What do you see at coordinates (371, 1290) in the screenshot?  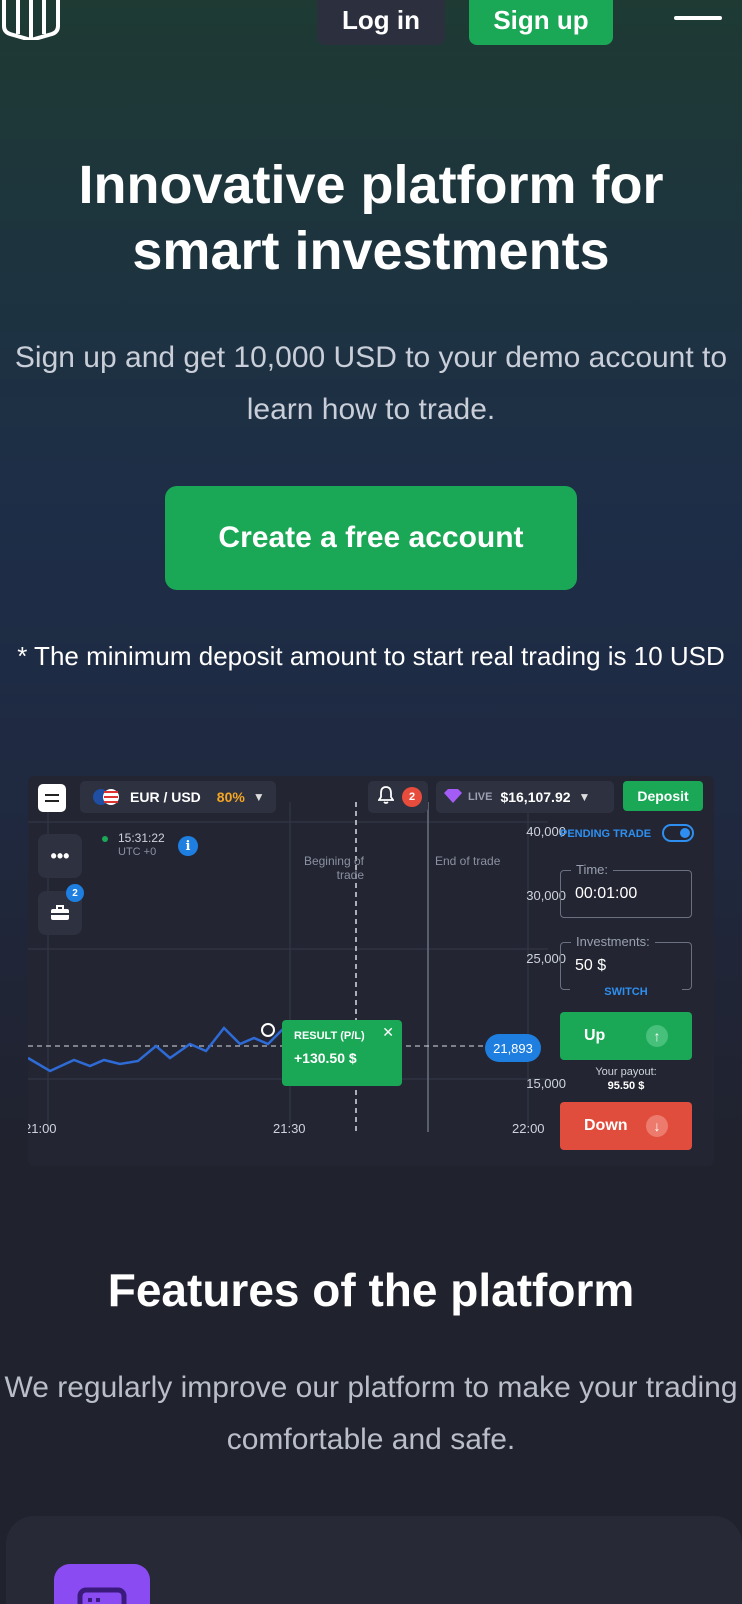 I see `features-title: Features of the platform` at bounding box center [371, 1290].